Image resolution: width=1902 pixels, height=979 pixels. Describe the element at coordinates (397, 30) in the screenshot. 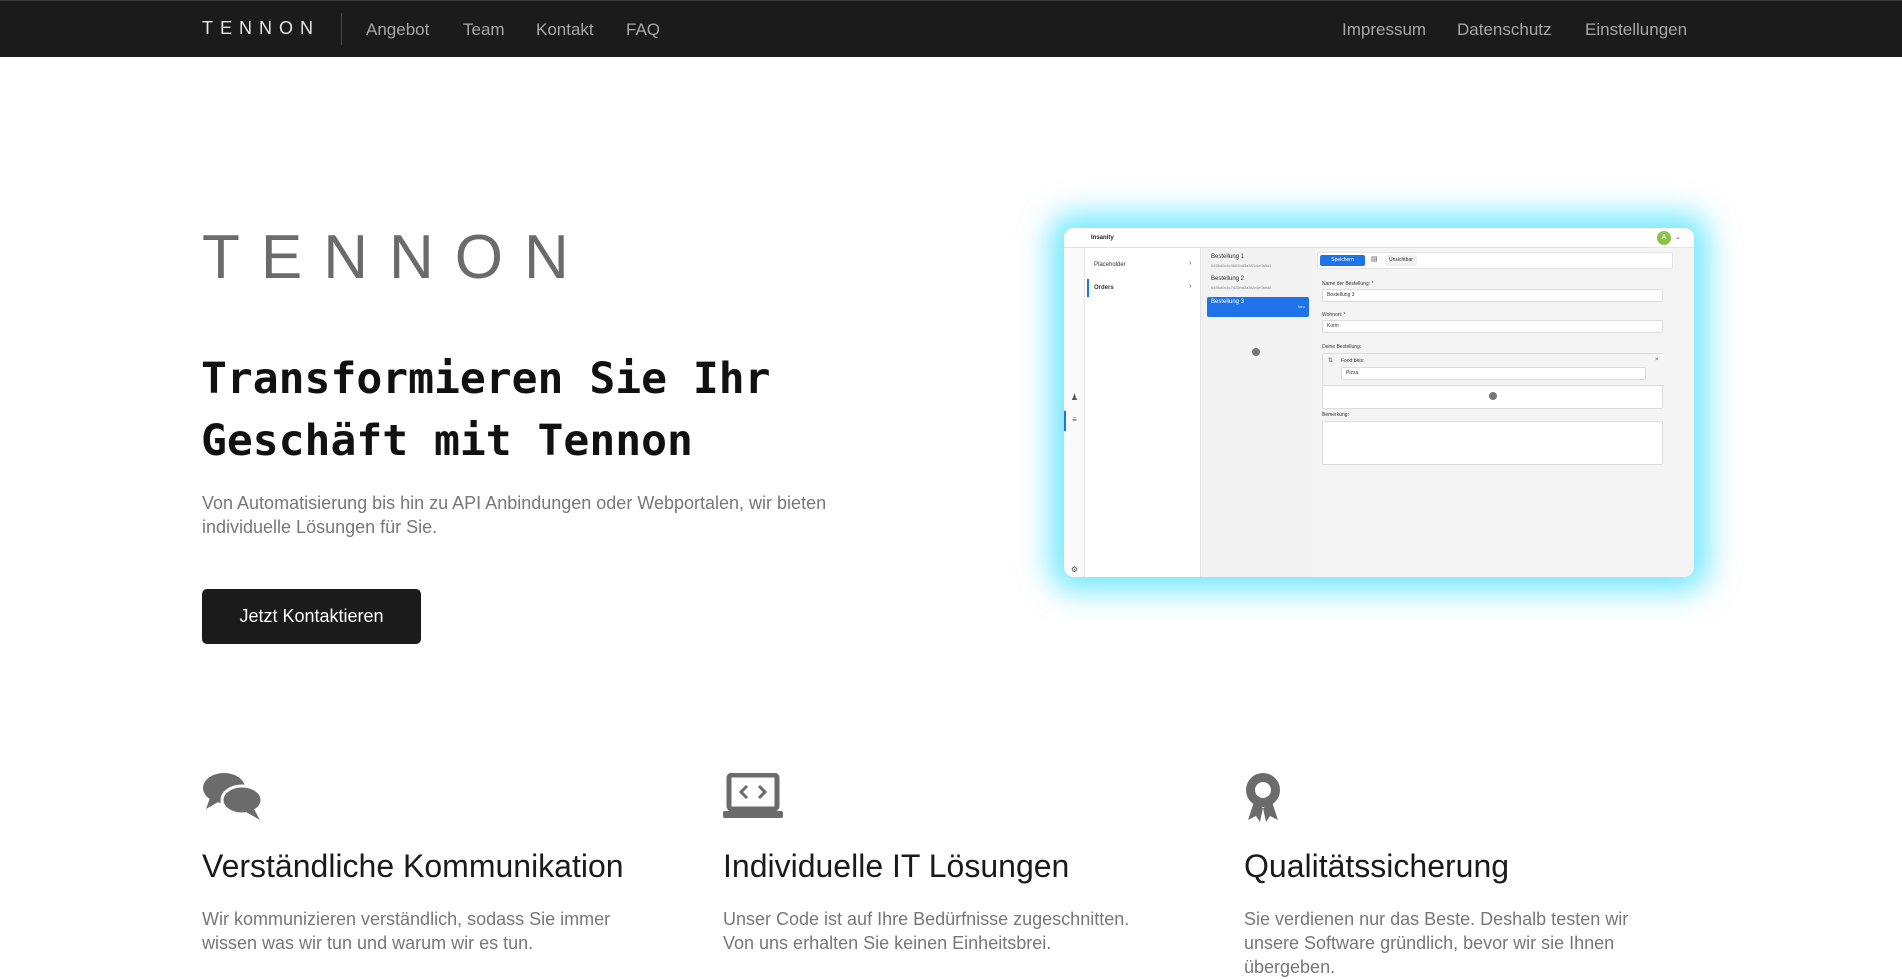

I see `nav-link-angebot: Angebot` at that location.